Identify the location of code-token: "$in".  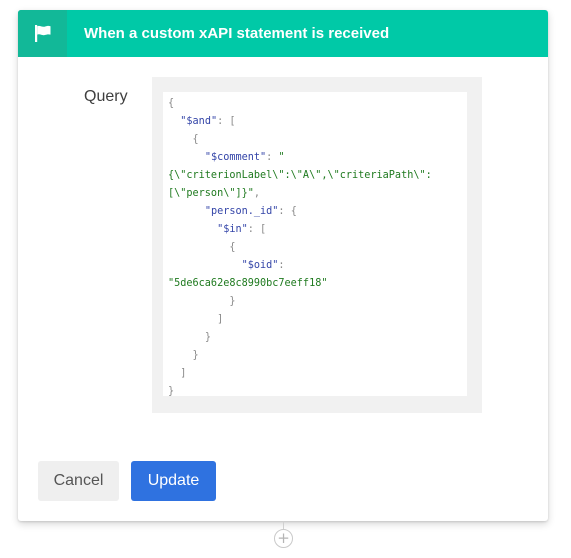
(232, 229).